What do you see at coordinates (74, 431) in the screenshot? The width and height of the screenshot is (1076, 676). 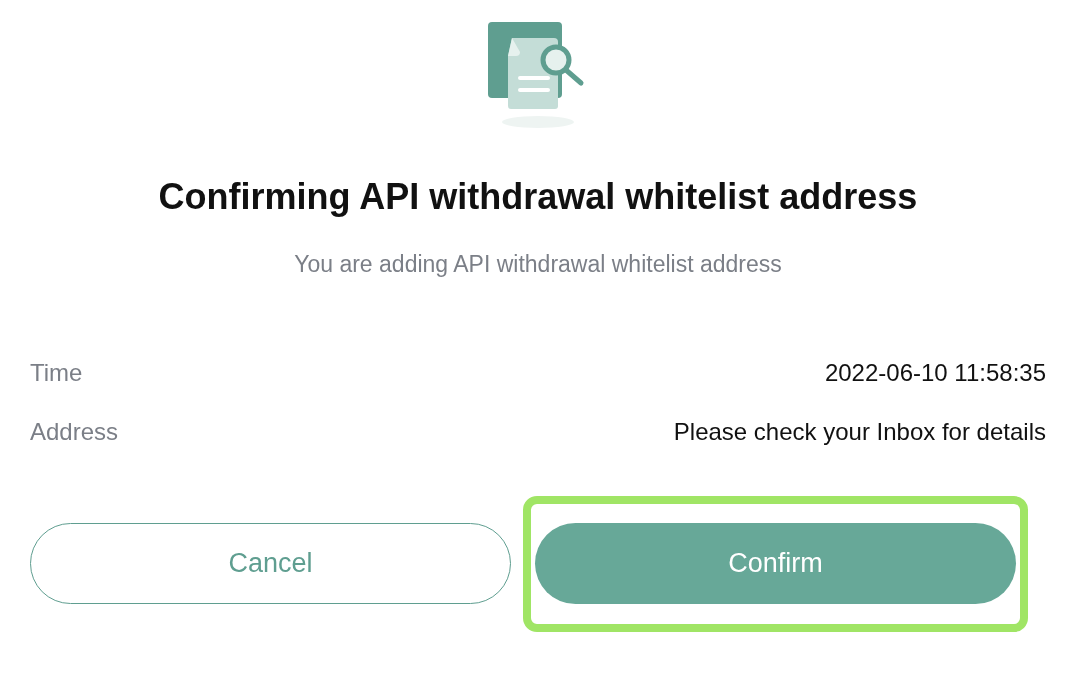 I see `detail-label: Address` at bounding box center [74, 431].